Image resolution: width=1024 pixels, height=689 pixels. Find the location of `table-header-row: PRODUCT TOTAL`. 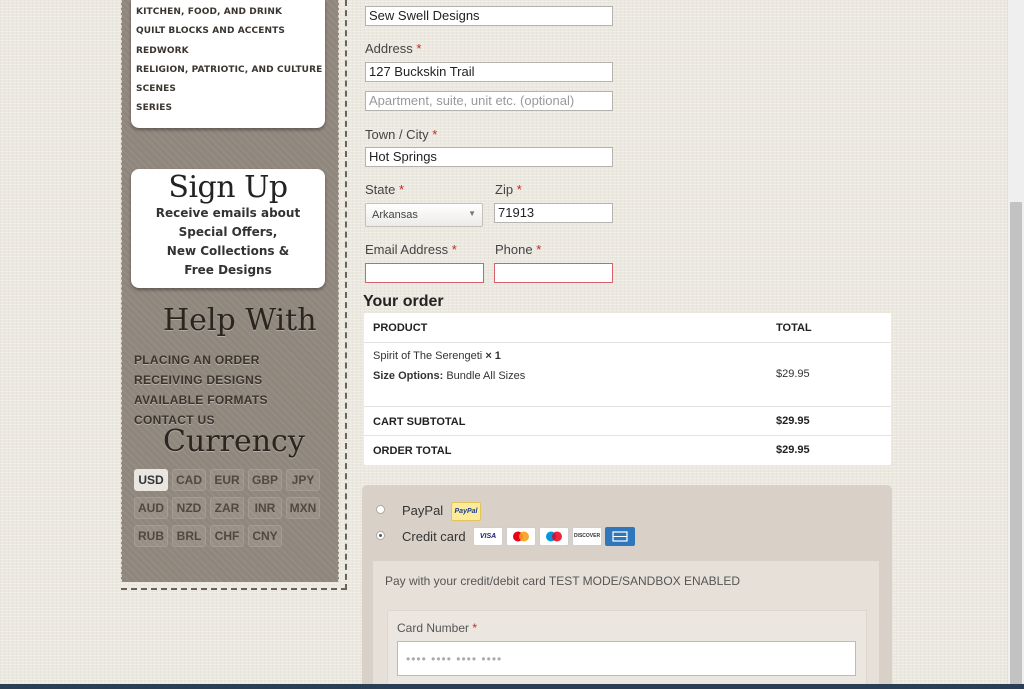

table-header-row: PRODUCT TOTAL is located at coordinates (627, 328).